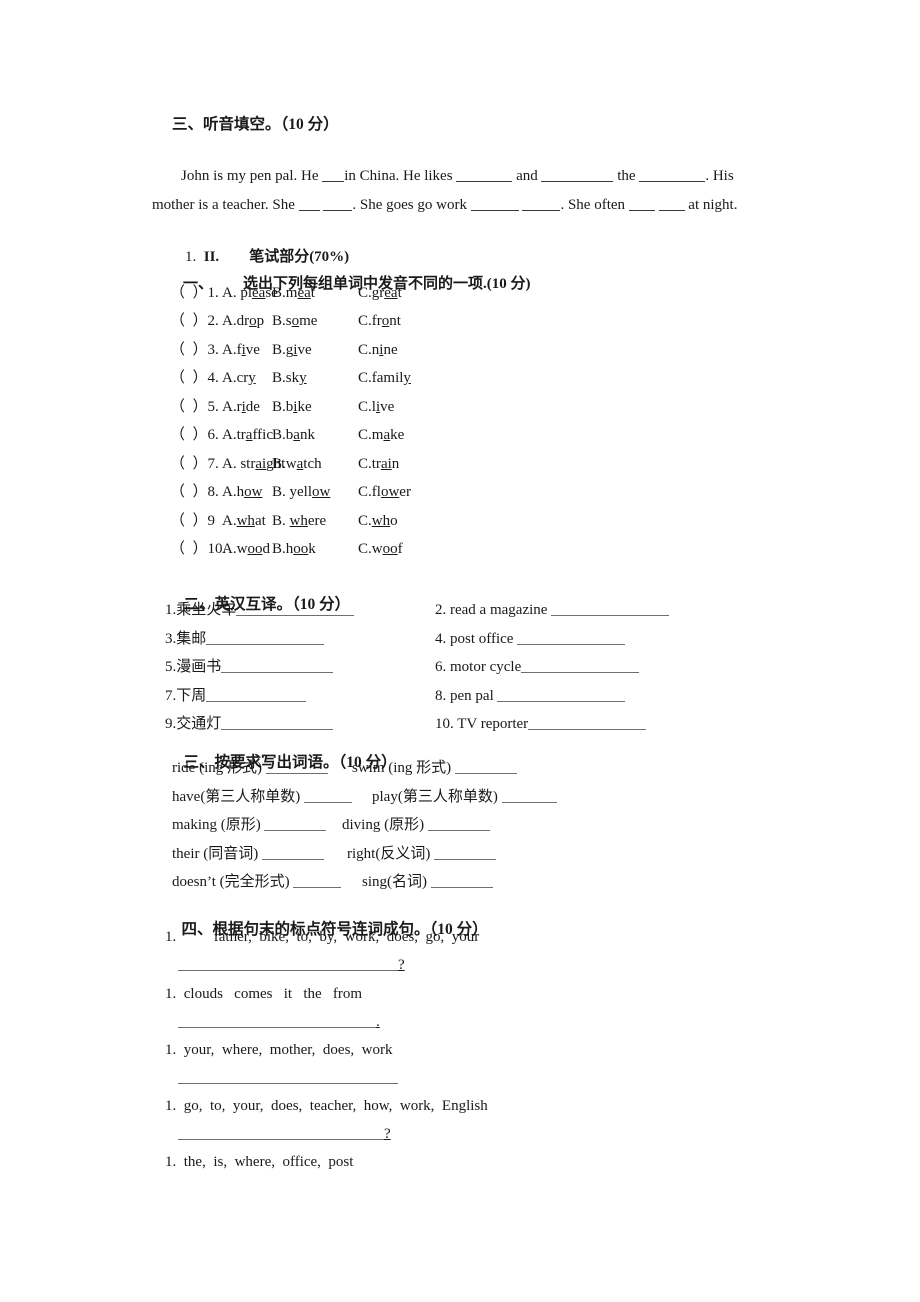  Describe the element at coordinates (387, 378) in the screenshot. I see `option-word-part: famil` at that location.